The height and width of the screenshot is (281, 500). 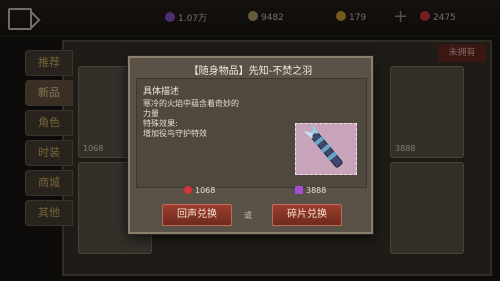 What do you see at coordinates (191, 118) in the screenshot?
I see `description-text: 寒冷的火焰中蕴含着奇妙的 力量 特殊效果: 增加役鸟守护特效` at bounding box center [191, 118].